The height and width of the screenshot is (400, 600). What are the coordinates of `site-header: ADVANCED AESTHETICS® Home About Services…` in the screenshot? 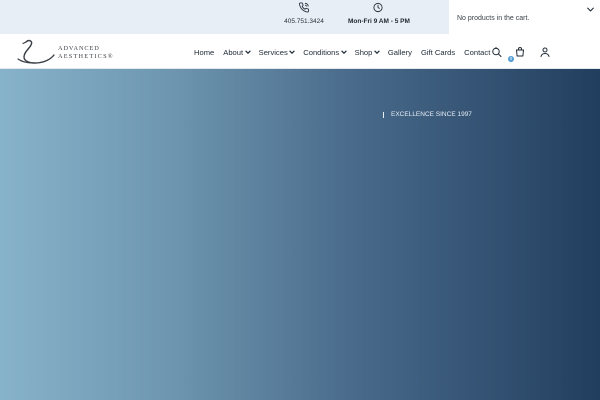 It's located at (300, 51).